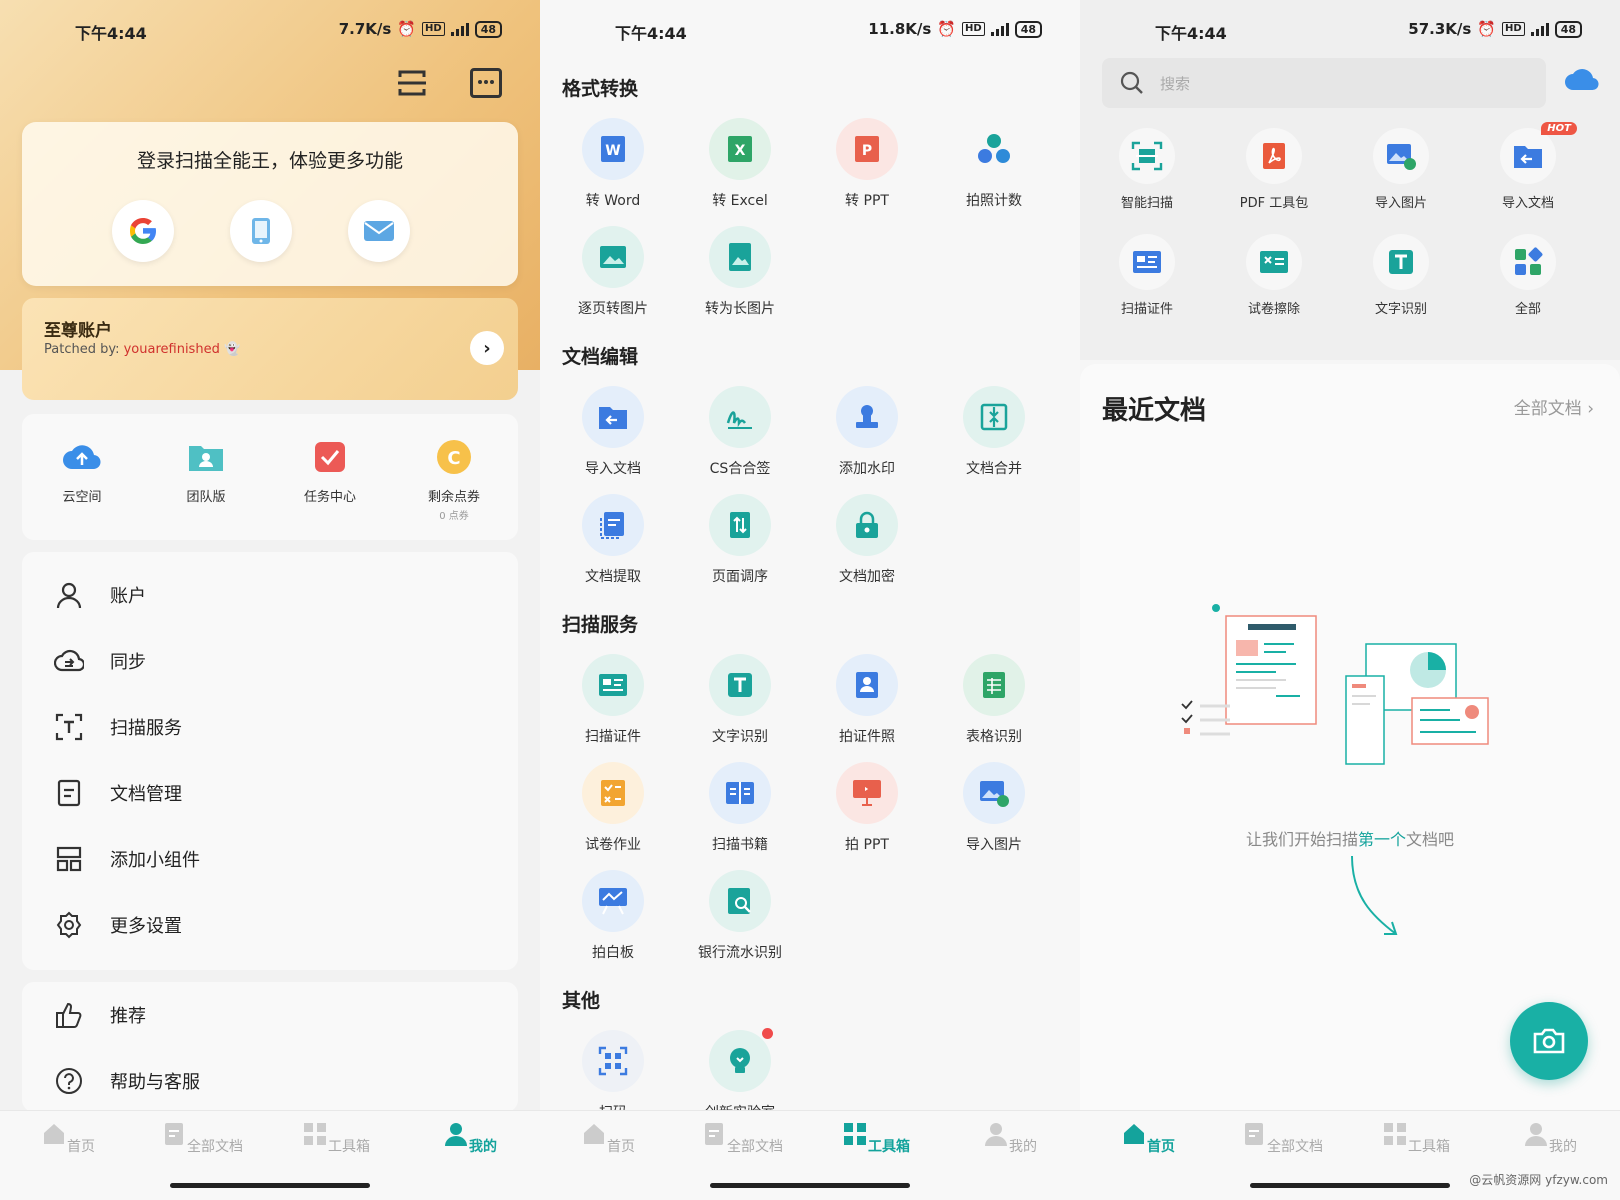 The image size is (1620, 1200). I want to click on pdf-icon, so click(1274, 156).